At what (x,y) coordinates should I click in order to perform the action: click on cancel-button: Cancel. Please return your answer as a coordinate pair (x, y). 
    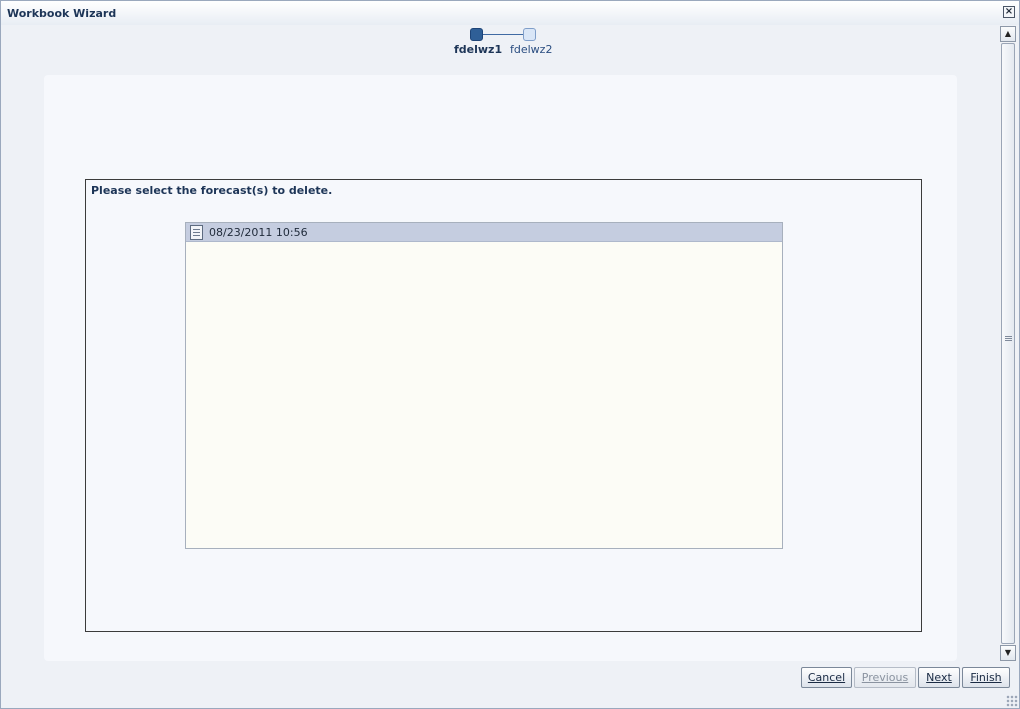
    Looking at the image, I should click on (826, 677).